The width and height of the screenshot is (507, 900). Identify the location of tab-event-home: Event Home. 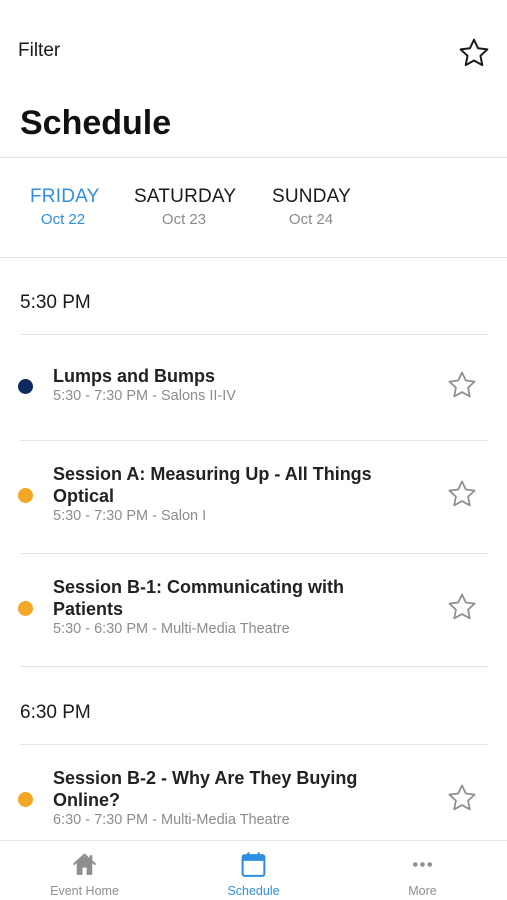
(84, 870).